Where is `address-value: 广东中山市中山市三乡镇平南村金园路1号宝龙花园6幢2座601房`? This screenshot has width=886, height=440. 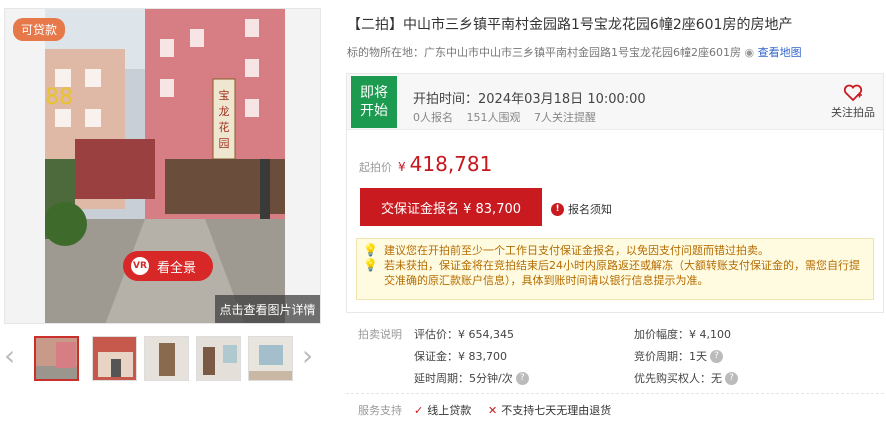 address-value: 广东中山市中山市三乡镇平南村金园路1号宝龙花园6幢2座601房 is located at coordinates (582, 52).